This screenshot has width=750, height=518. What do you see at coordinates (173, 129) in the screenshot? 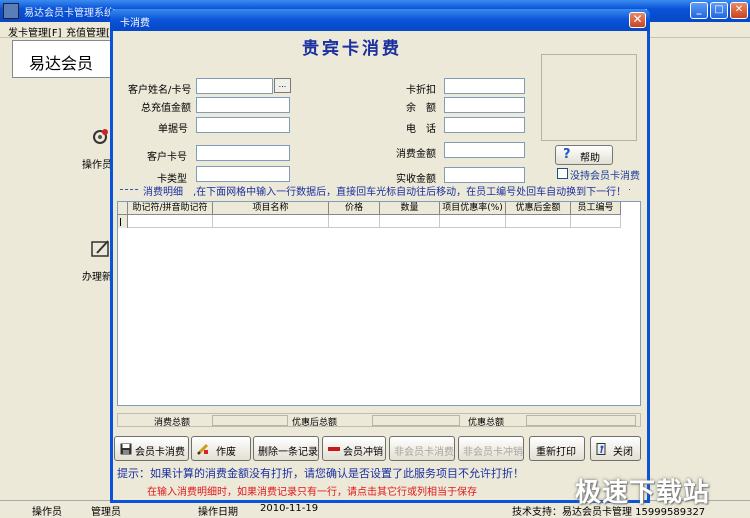
I see `receipt-number-label: 单据号` at bounding box center [173, 129].